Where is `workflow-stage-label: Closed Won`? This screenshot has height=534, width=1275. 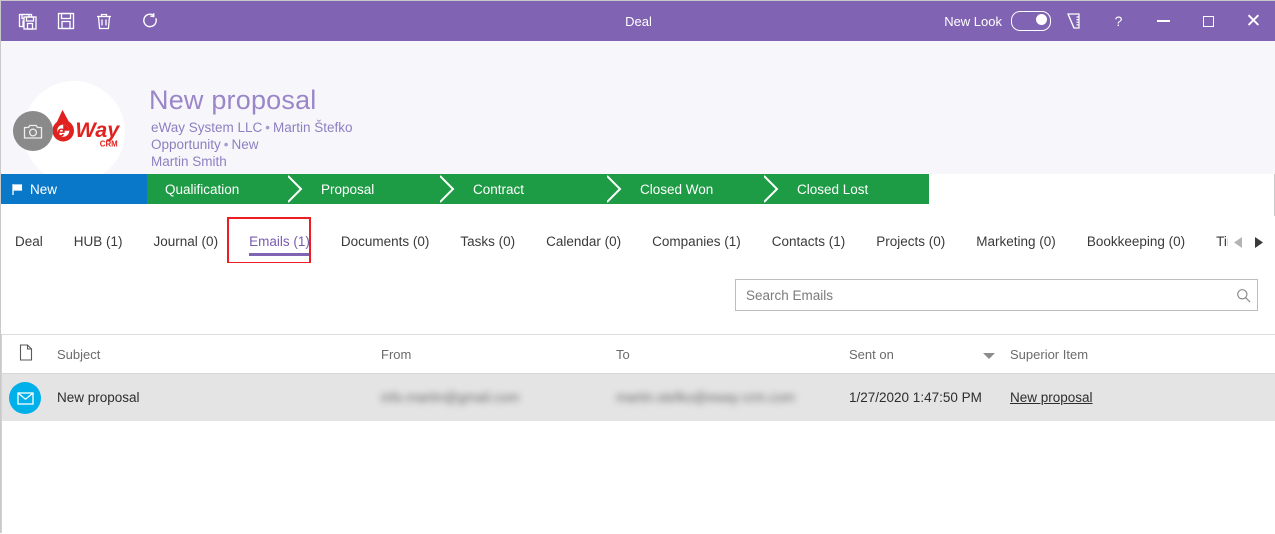
workflow-stage-label: Closed Won is located at coordinates (677, 189).